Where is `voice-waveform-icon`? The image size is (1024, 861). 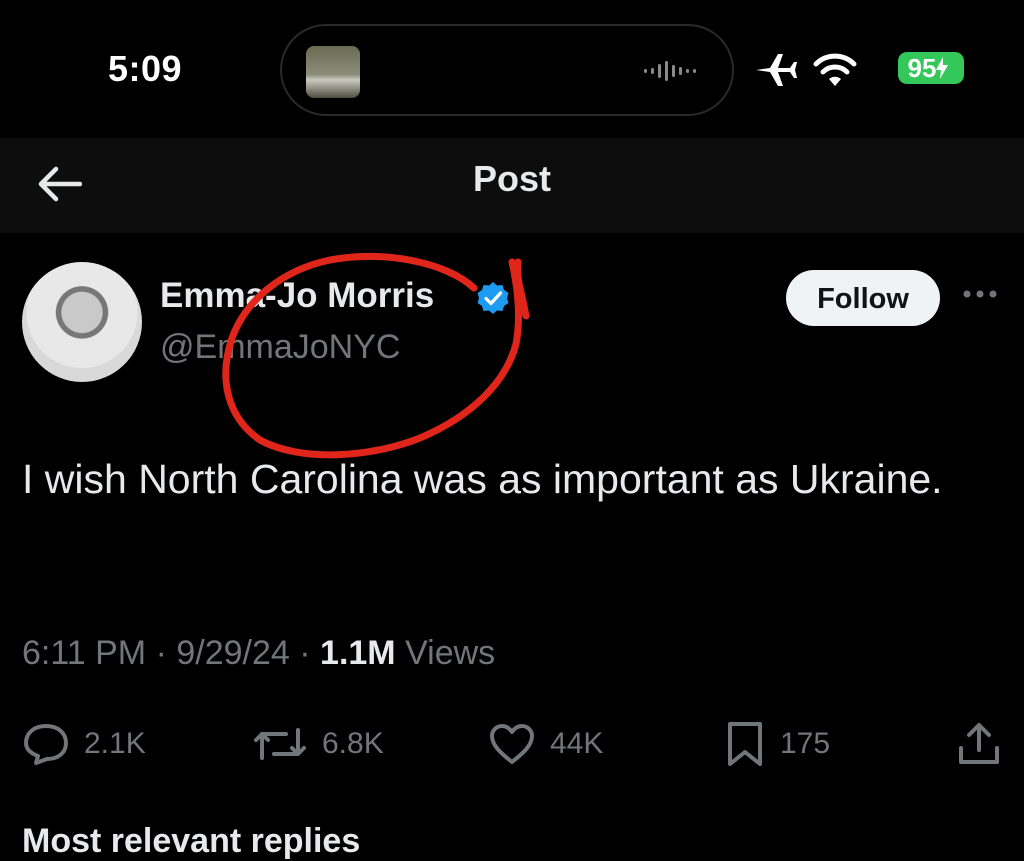 voice-waveform-icon is located at coordinates (670, 71).